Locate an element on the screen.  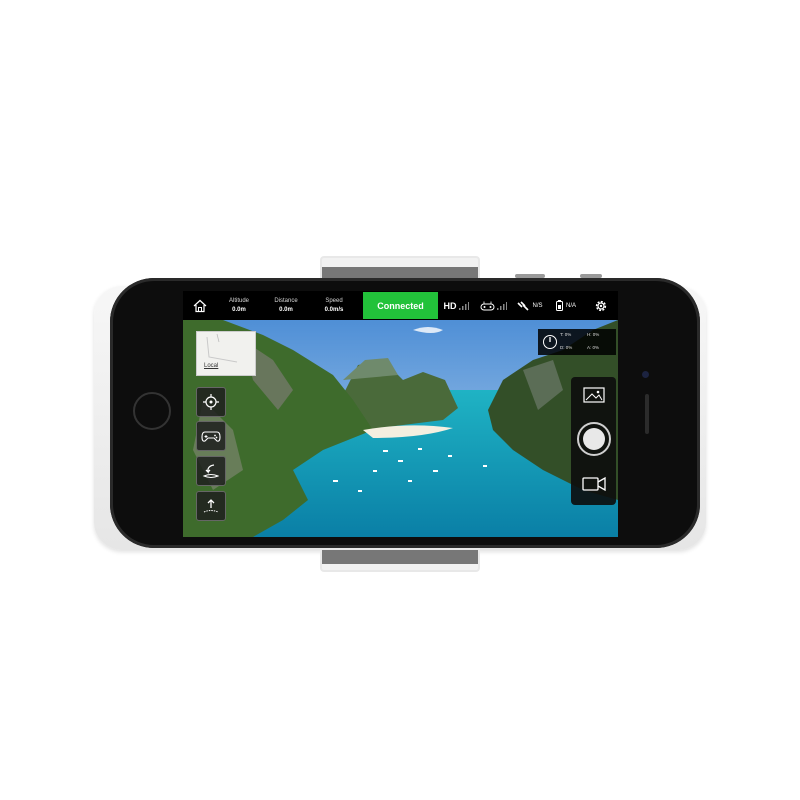
video-quality-label: HD is located at coordinates (450, 305).